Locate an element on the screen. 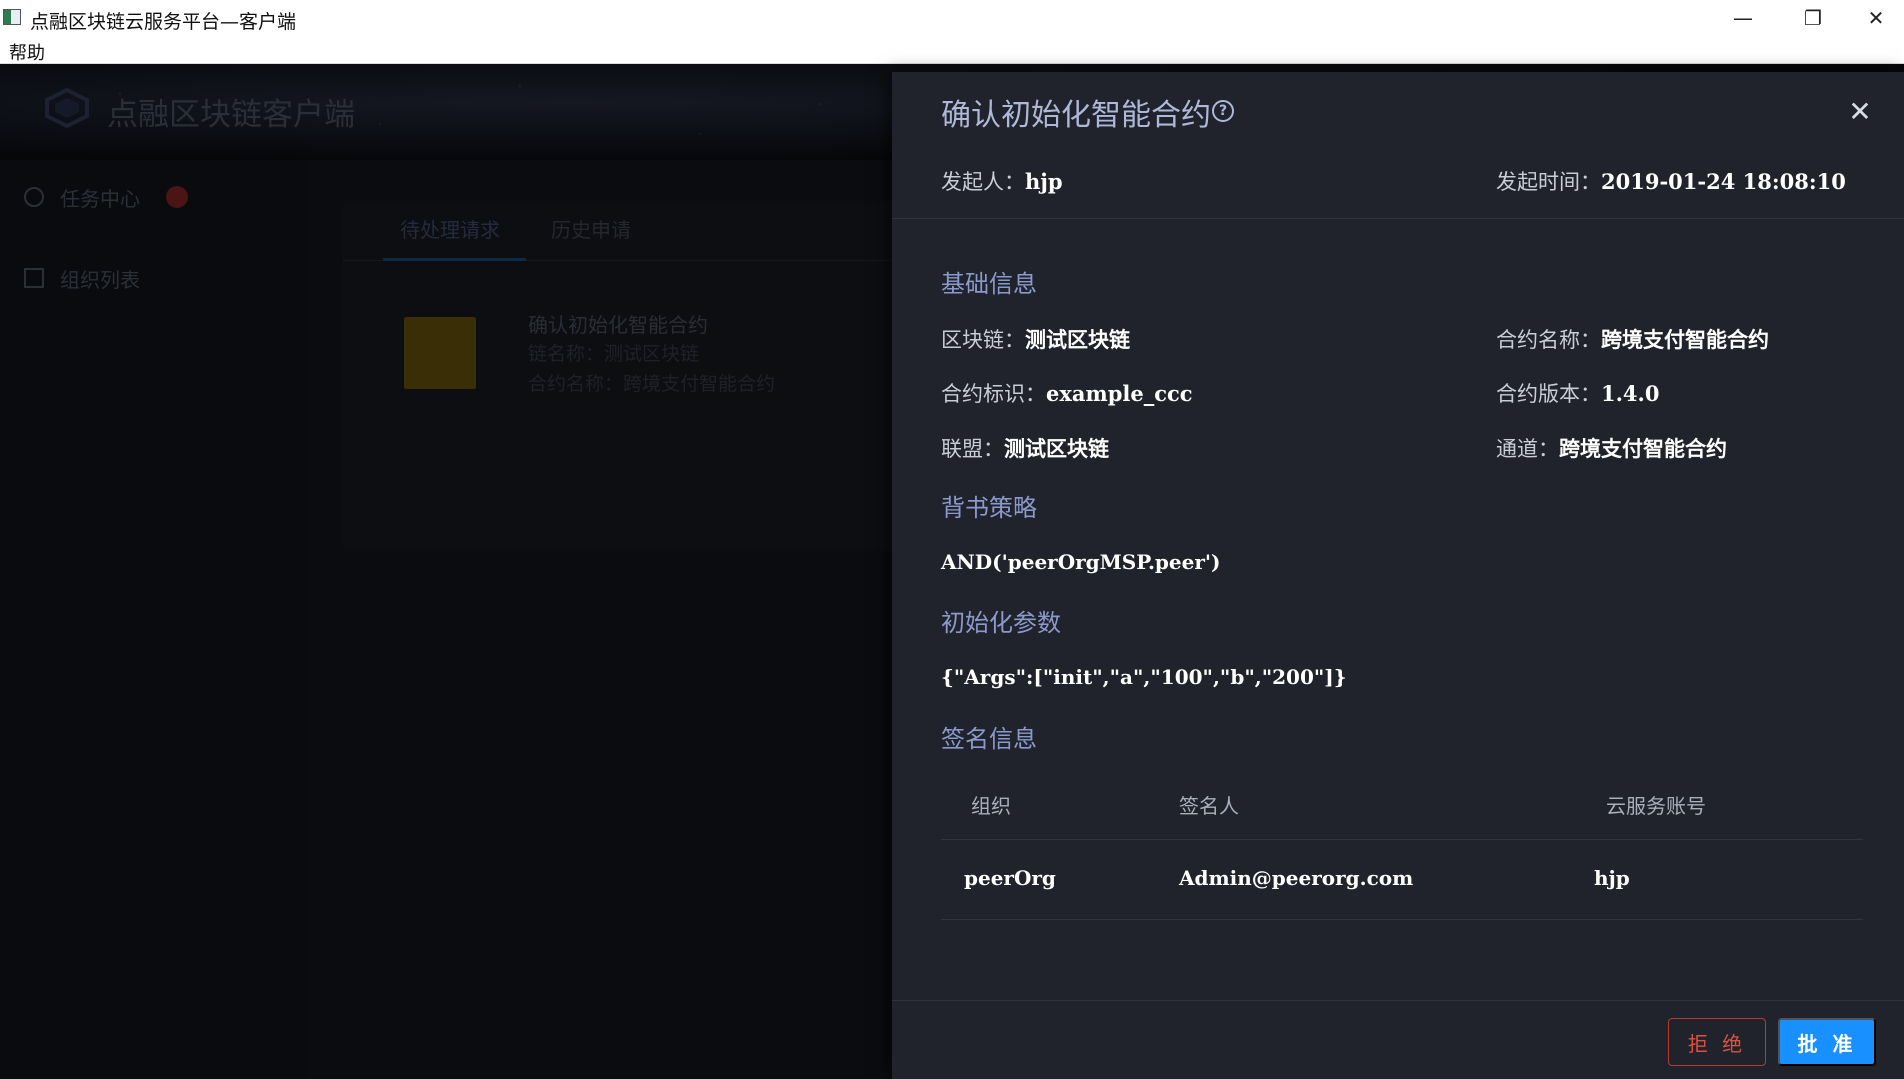 This screenshot has height=1079, width=1904. active-tab-indicator is located at coordinates (454, 259).